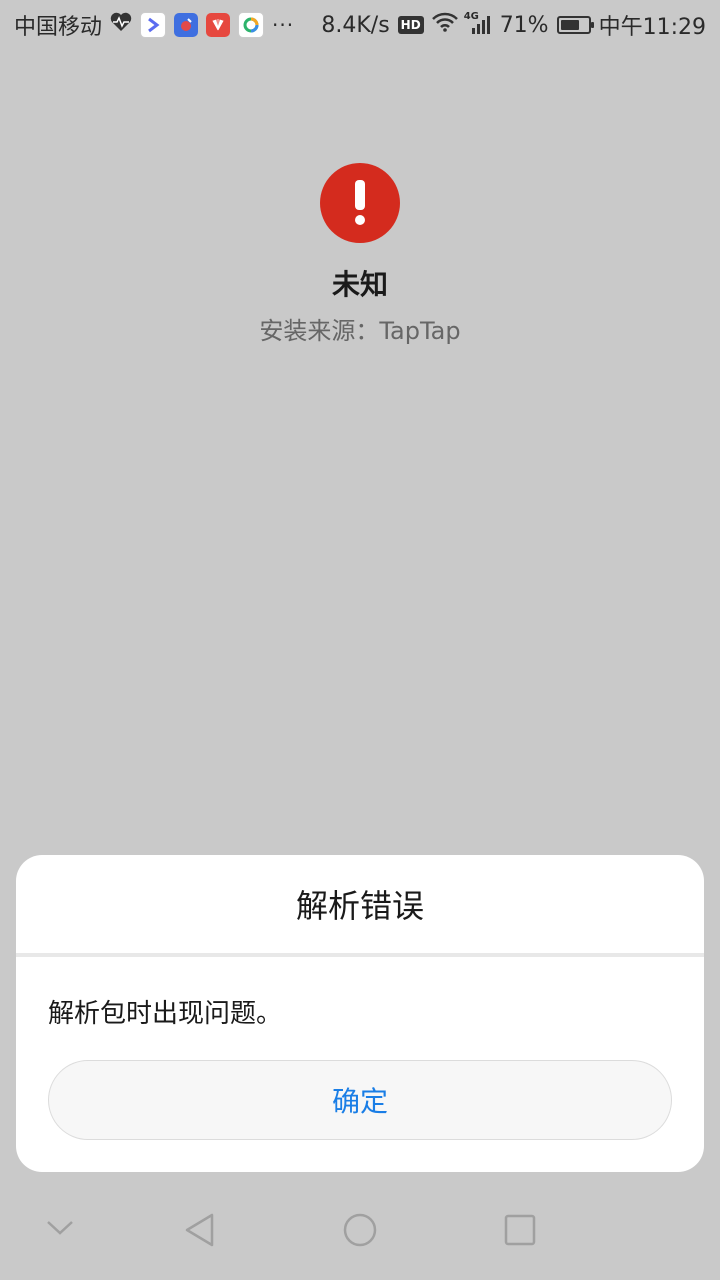 This screenshot has width=720, height=1280. What do you see at coordinates (652, 27) in the screenshot?
I see `clock: 中午11:29` at bounding box center [652, 27].